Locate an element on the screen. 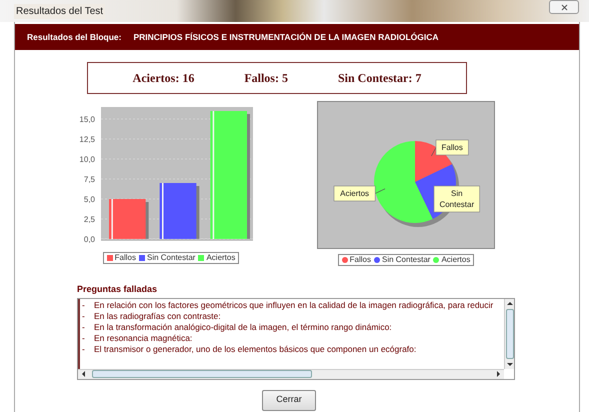  header-label: Resultados del Bloque: is located at coordinates (74, 37).